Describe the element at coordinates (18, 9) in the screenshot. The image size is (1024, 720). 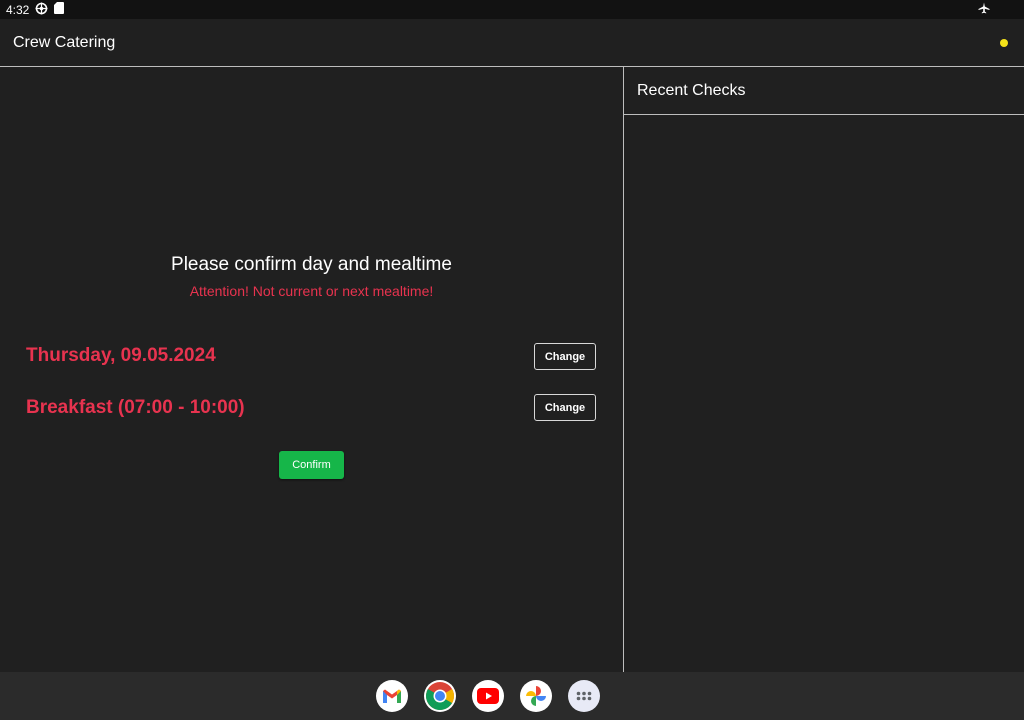
I see `status-time: 4:32` at that location.